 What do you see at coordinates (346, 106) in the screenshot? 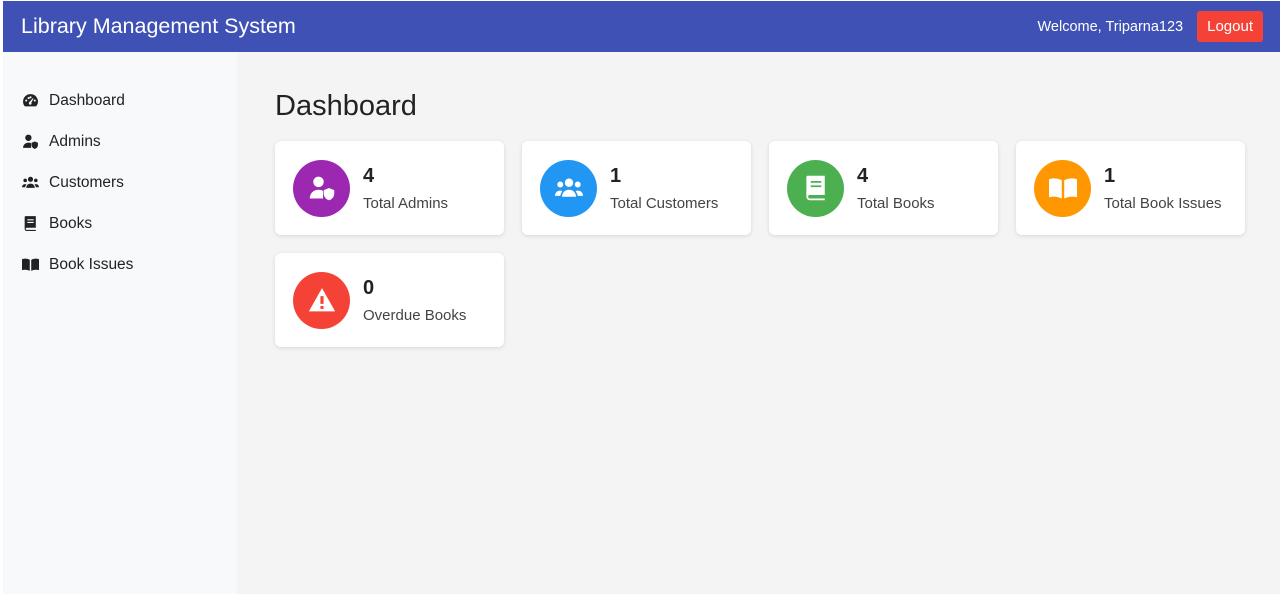
I see `page-title: Dashboard` at bounding box center [346, 106].